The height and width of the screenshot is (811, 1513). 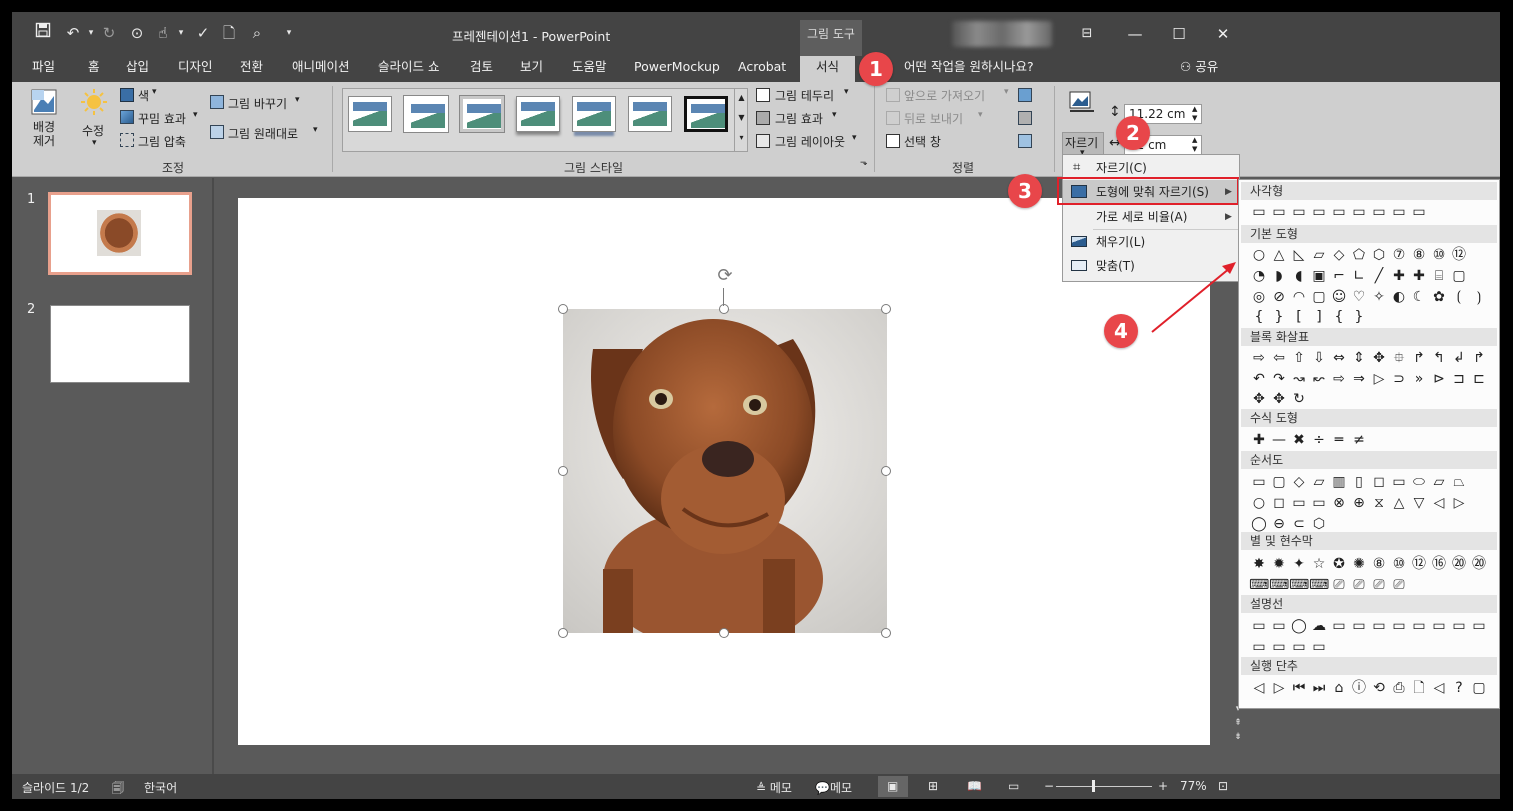 I want to click on shape-option-icon: ⌨, so click(x=1319, y=585).